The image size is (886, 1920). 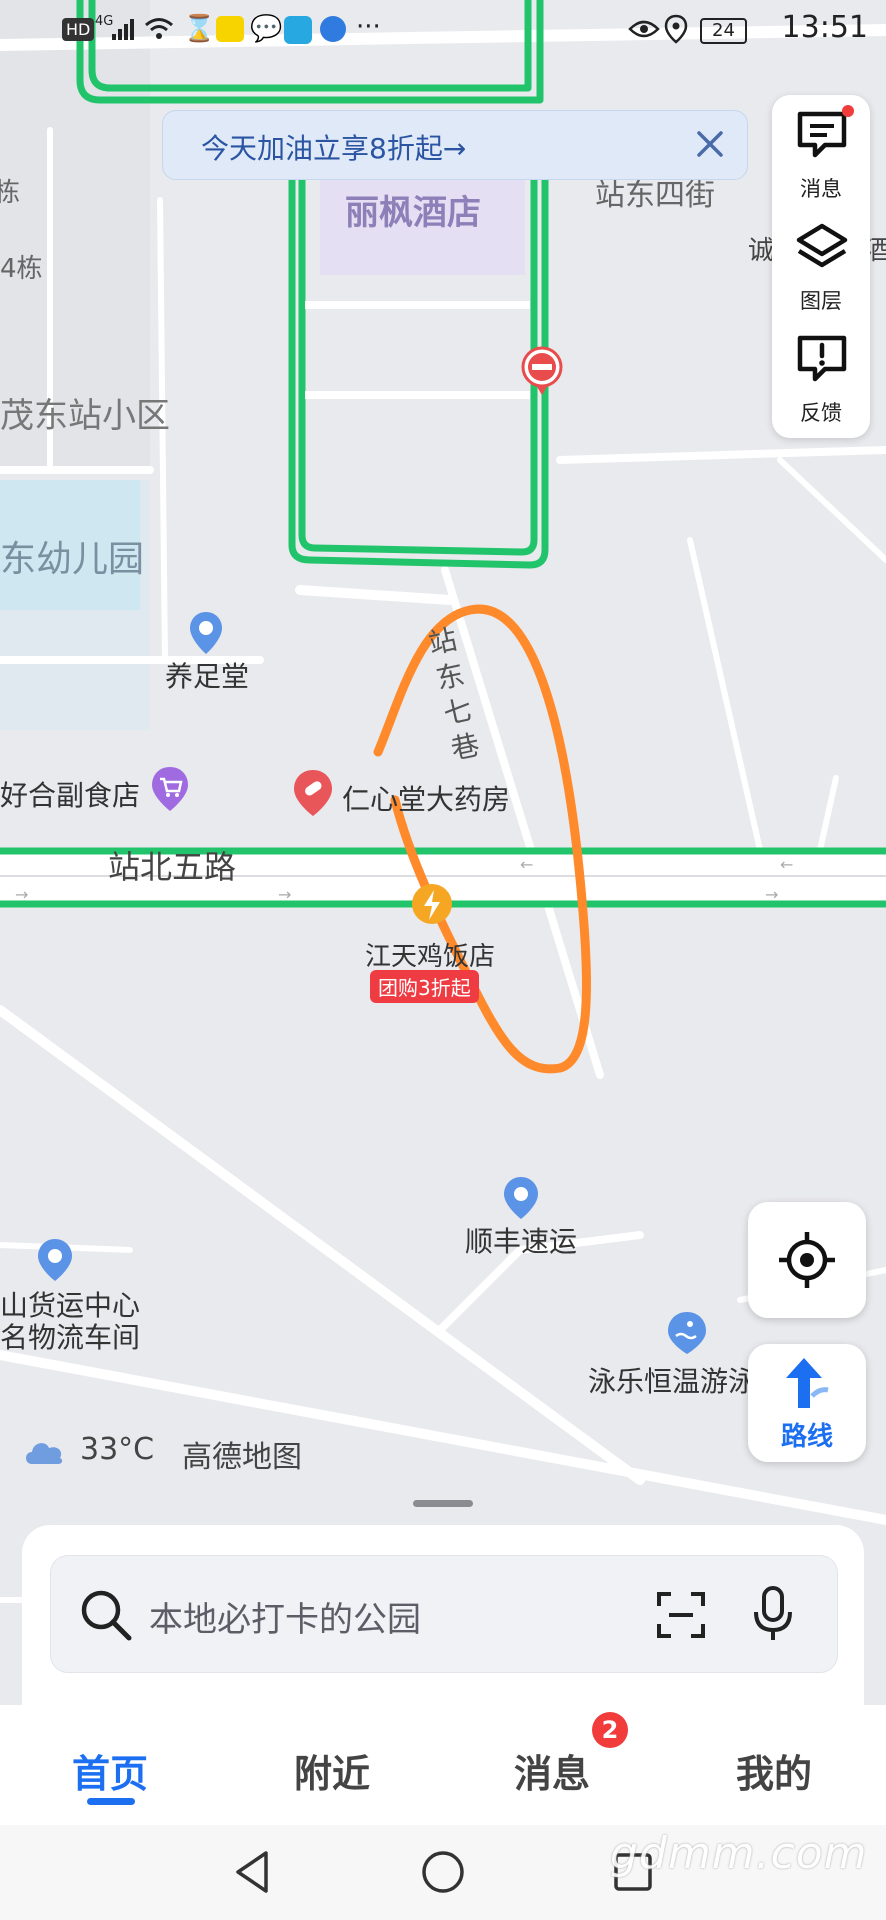 I want to click on groupbuy-tag: 团购3折起, so click(x=424, y=986).